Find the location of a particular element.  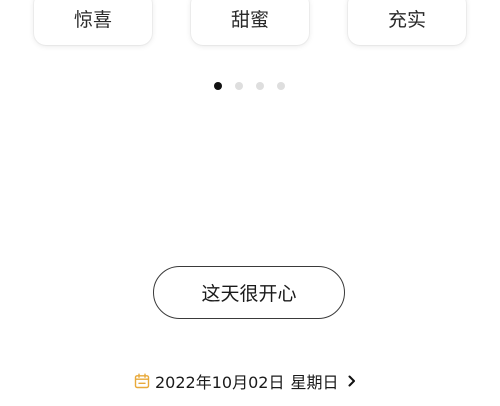

mood-chip-fulfilled: 充实 is located at coordinates (407, 22).